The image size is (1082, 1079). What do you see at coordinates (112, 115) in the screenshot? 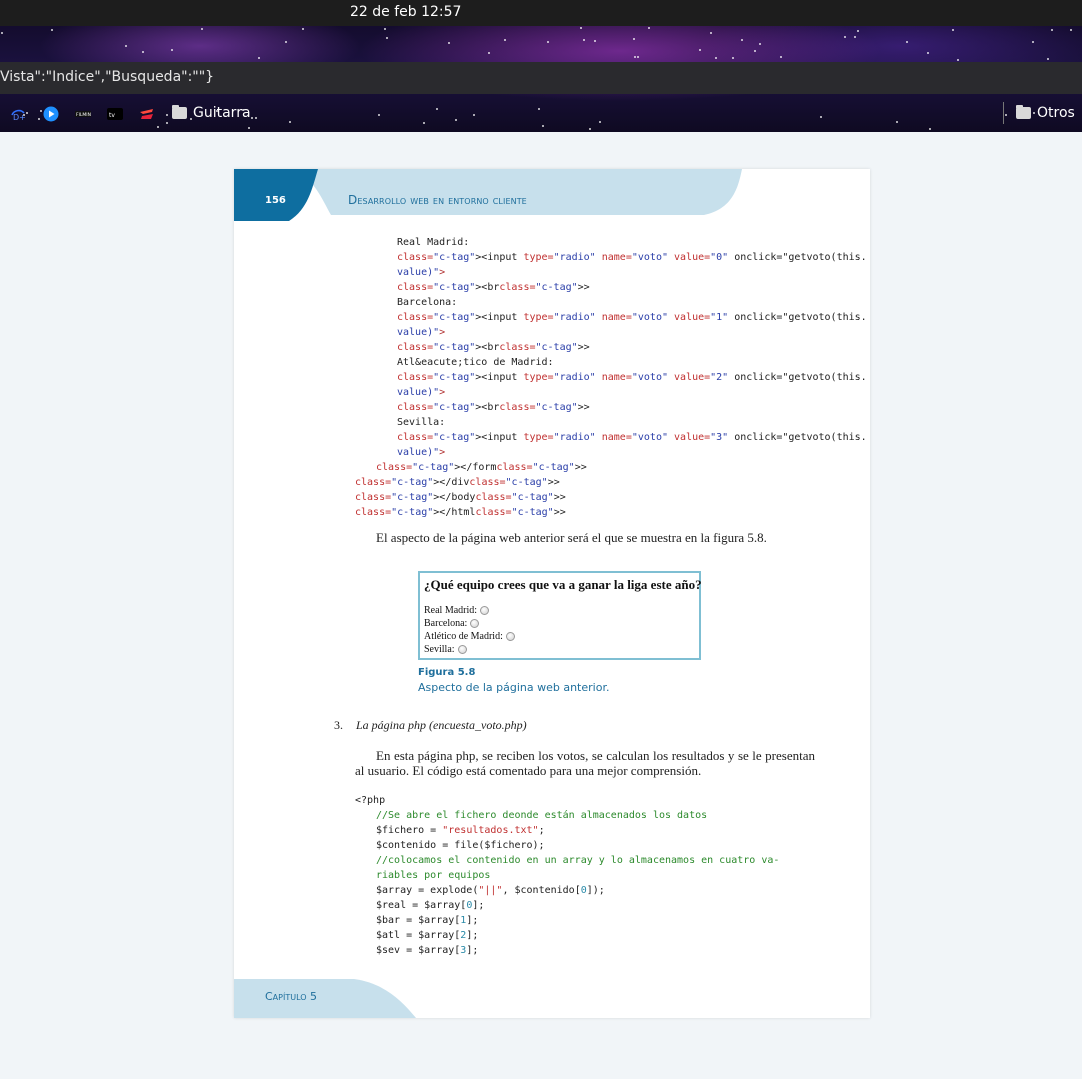
I see `svg-text: tv` at bounding box center [112, 115].